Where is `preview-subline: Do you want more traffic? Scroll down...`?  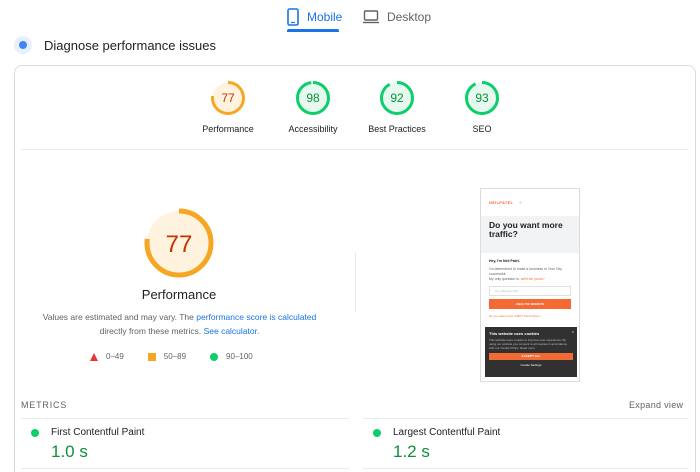 preview-subline: Do you want more traffic? Scroll down... is located at coordinates (515, 316).